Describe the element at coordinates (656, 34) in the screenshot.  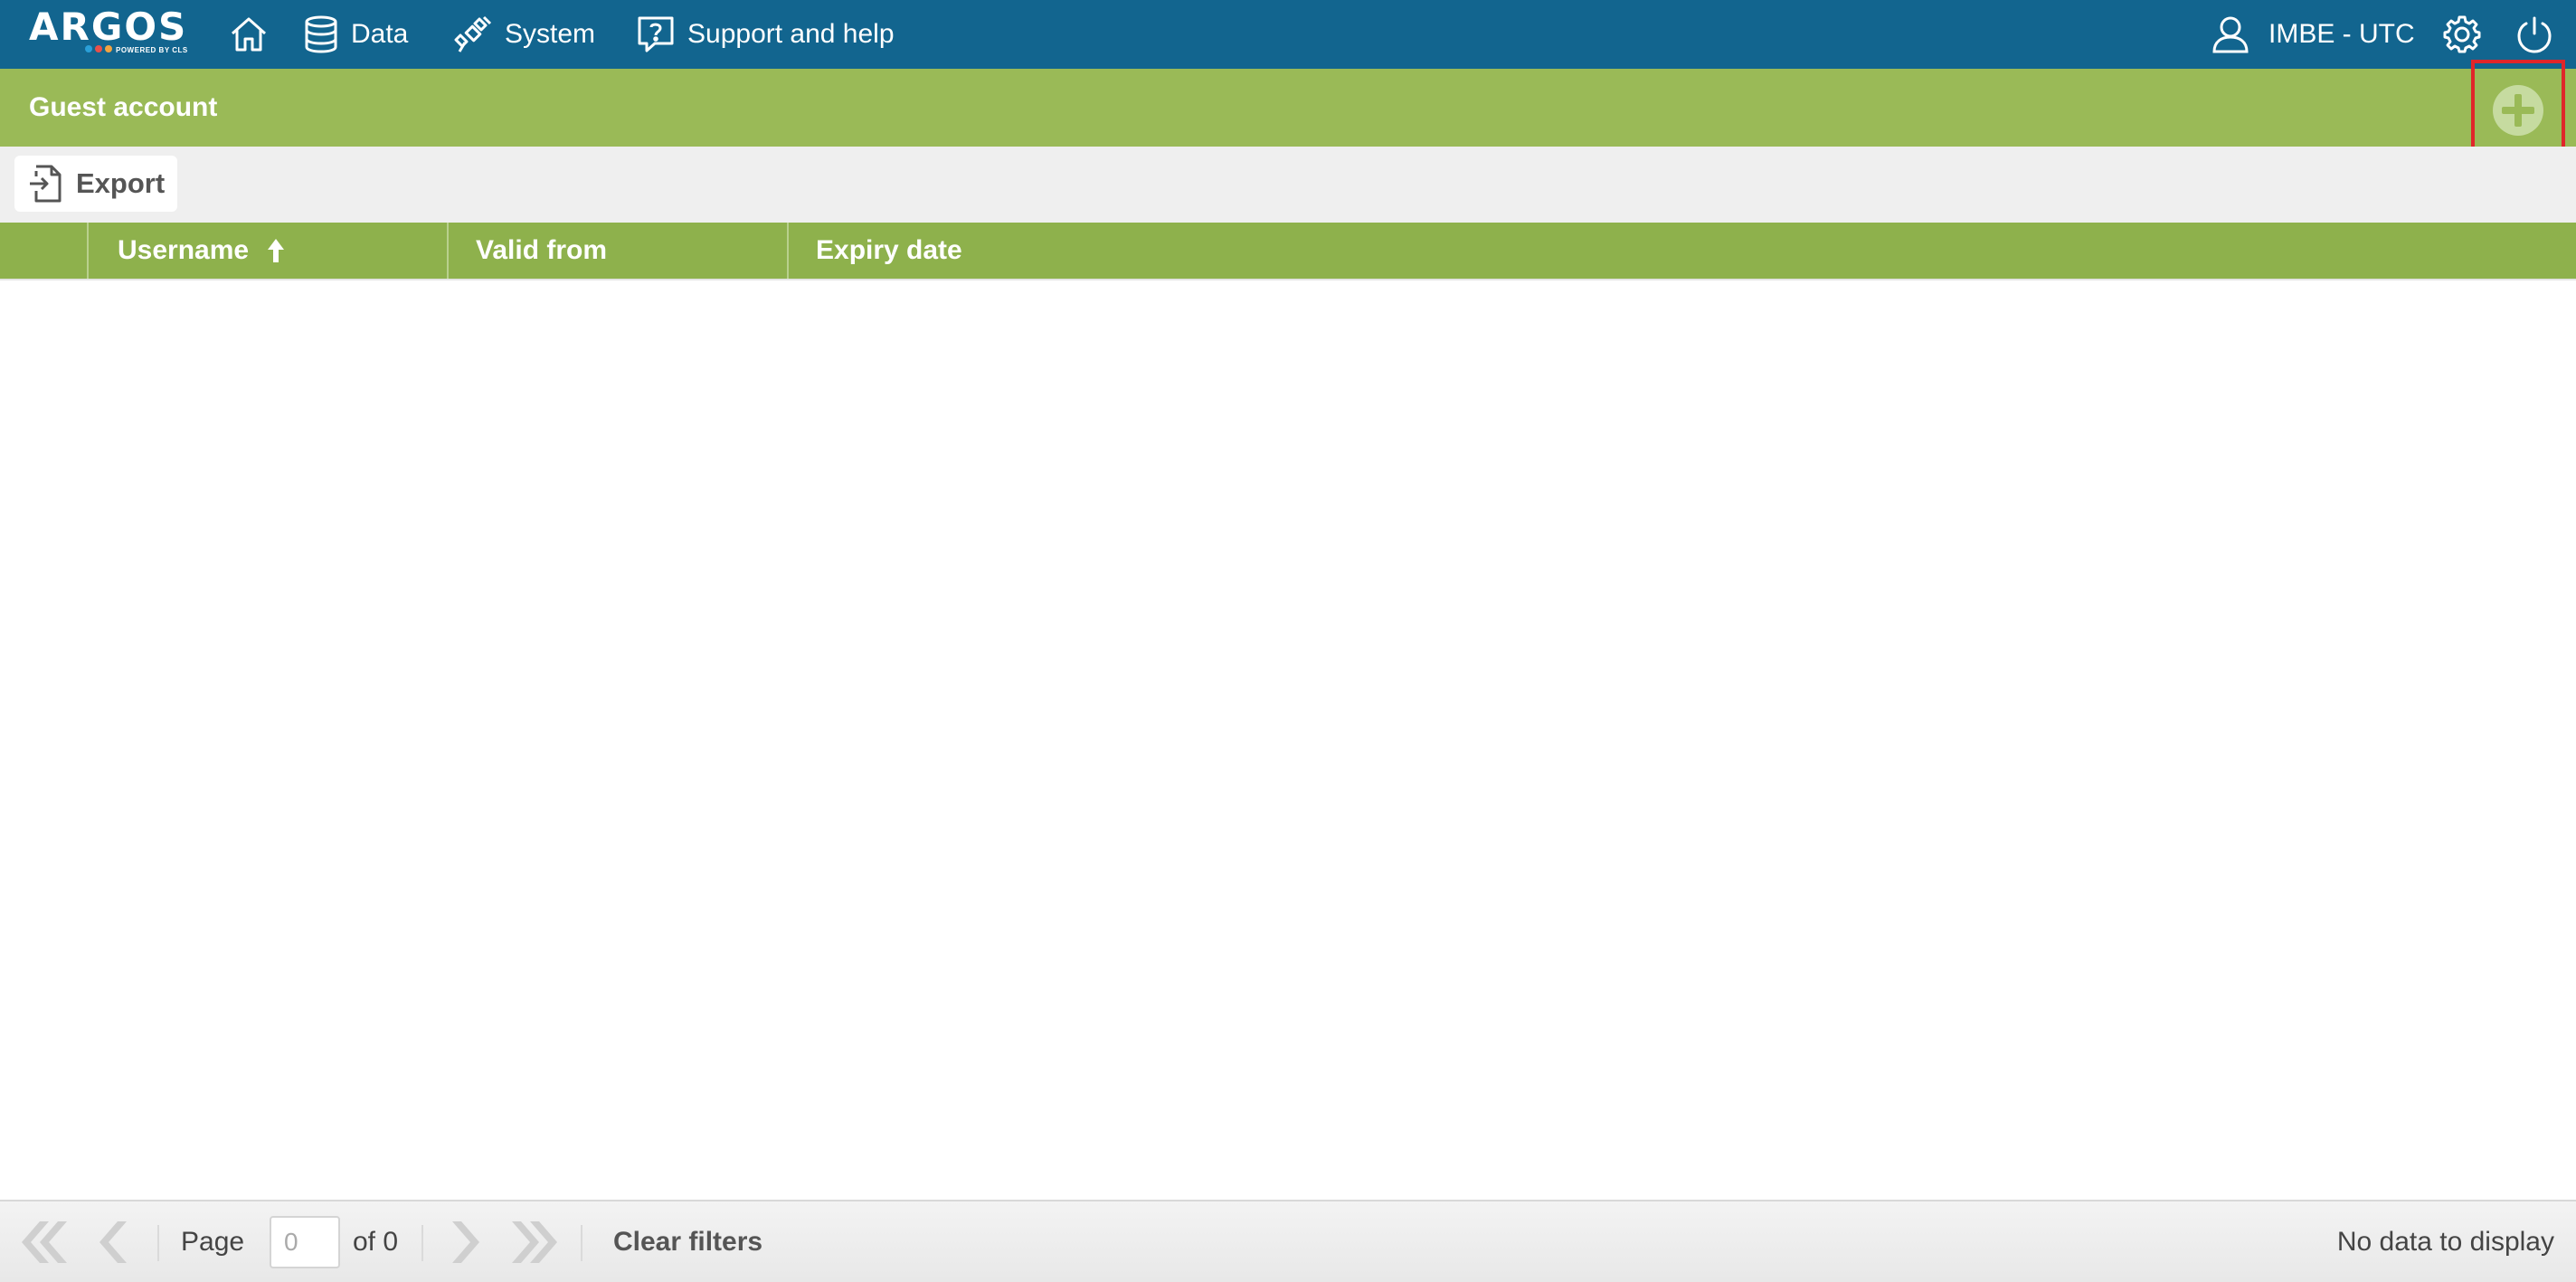
I see `help-icon` at that location.